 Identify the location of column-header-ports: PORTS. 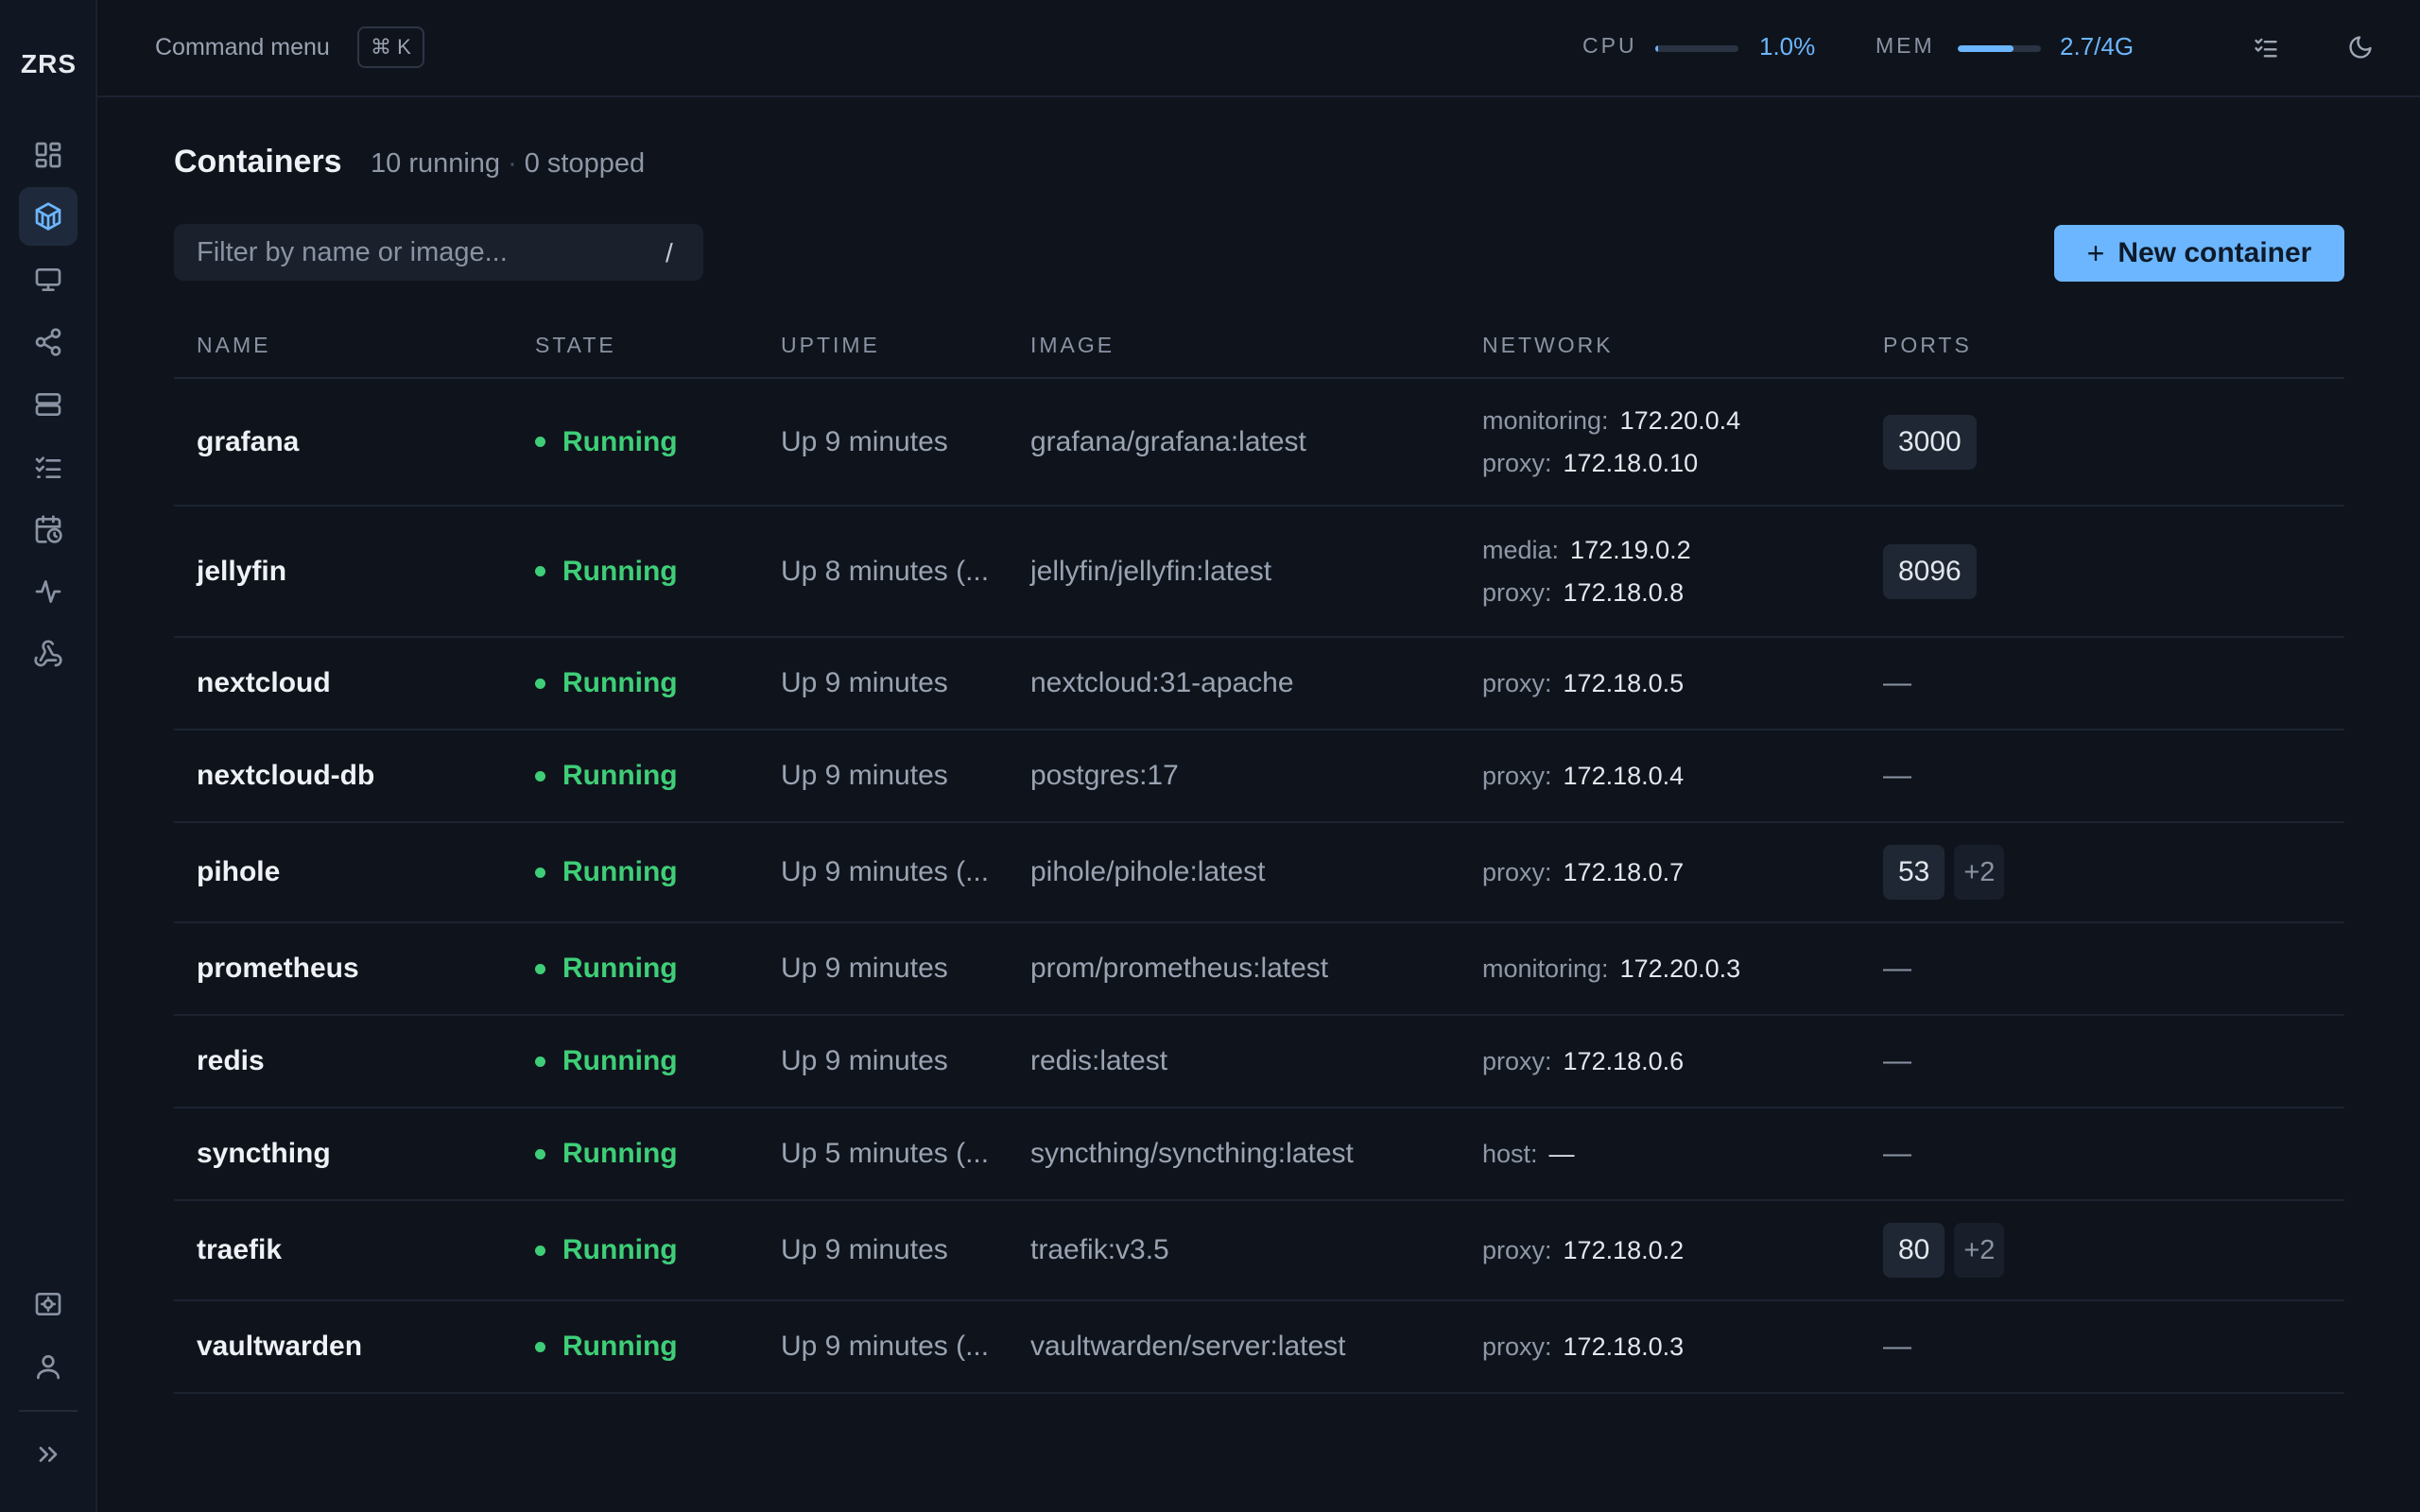
(1928, 345).